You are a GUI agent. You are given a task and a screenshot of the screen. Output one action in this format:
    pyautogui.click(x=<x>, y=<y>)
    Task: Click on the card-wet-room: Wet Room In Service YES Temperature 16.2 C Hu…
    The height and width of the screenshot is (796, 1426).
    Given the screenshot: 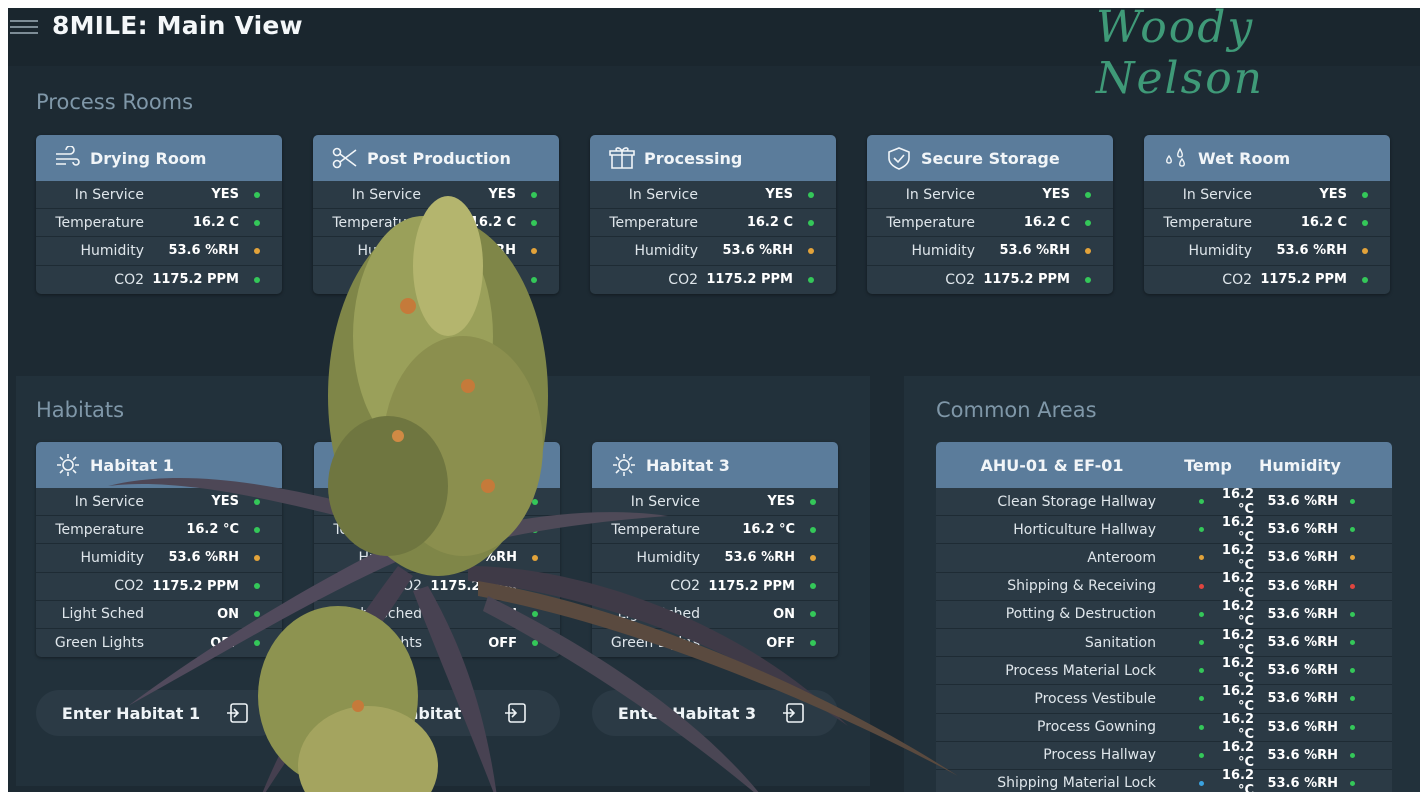 What is the action you would take?
    pyautogui.click(x=1267, y=214)
    